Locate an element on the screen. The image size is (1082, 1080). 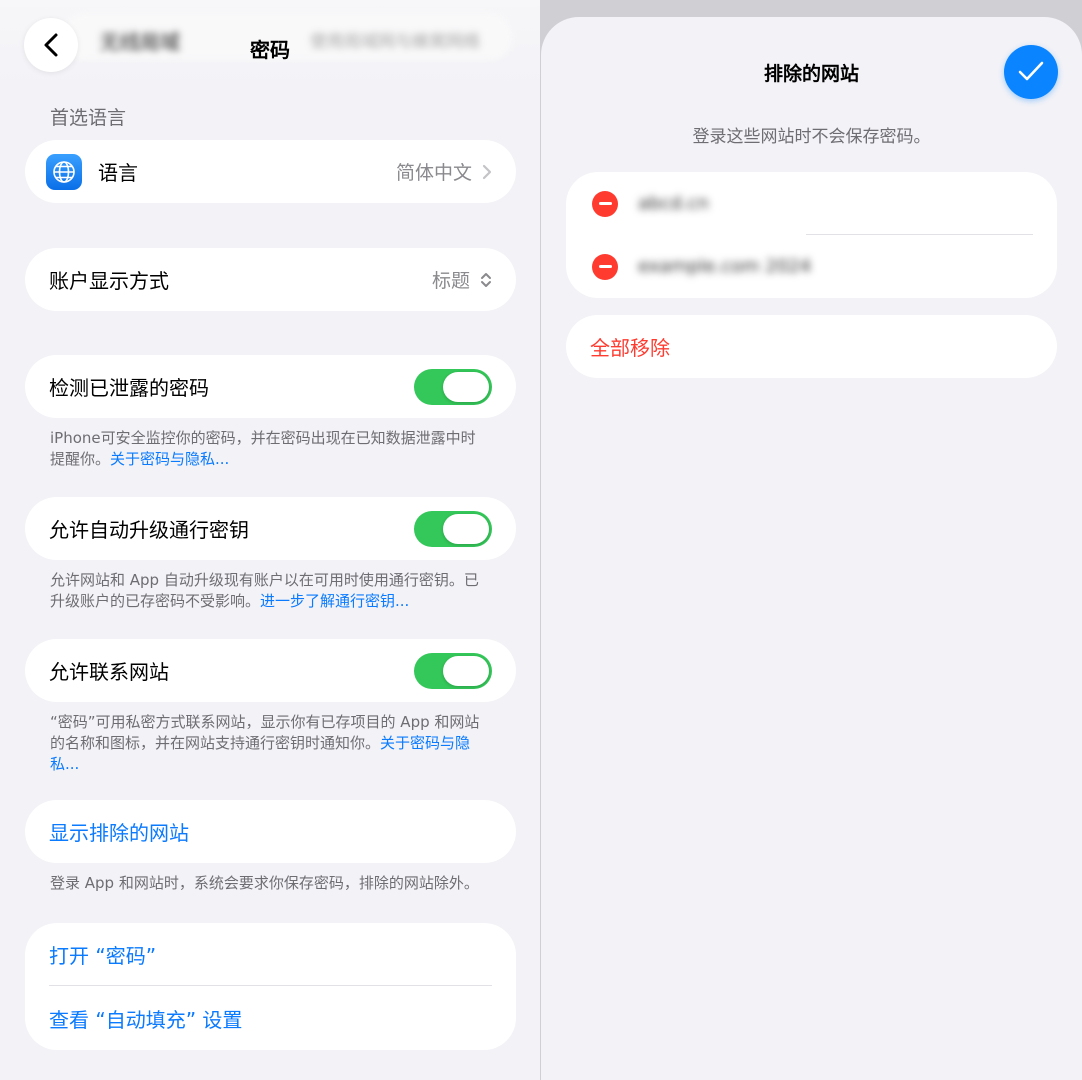
chevron-right-icon is located at coordinates (487, 171).